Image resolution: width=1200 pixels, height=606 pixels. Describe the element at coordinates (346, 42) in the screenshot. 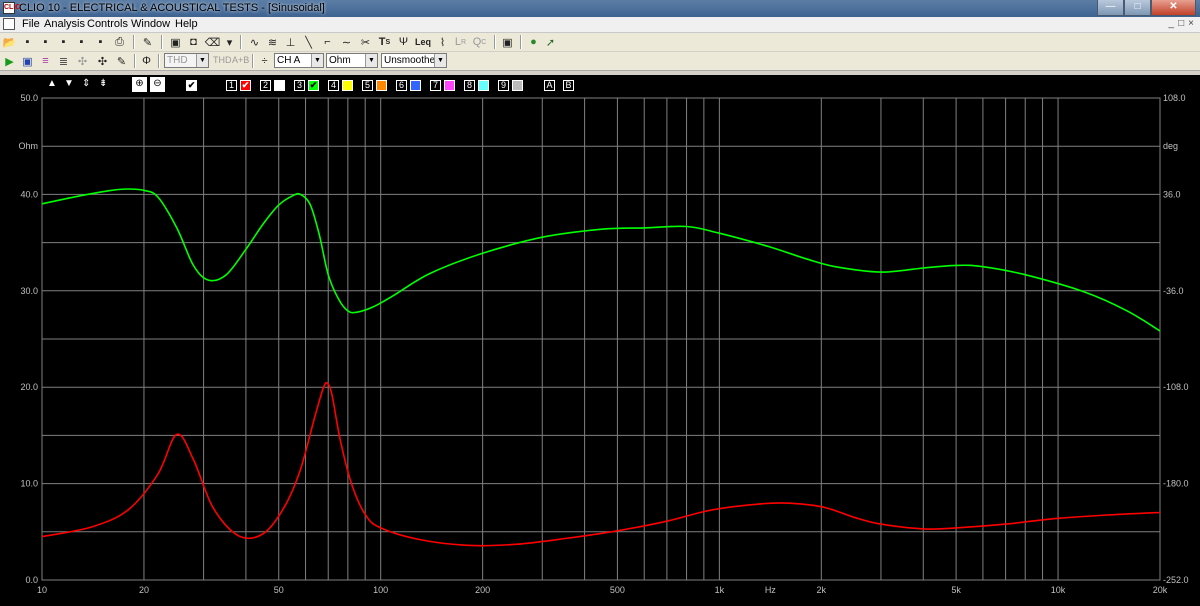

I see `sinusoidal-icon: ∼` at that location.